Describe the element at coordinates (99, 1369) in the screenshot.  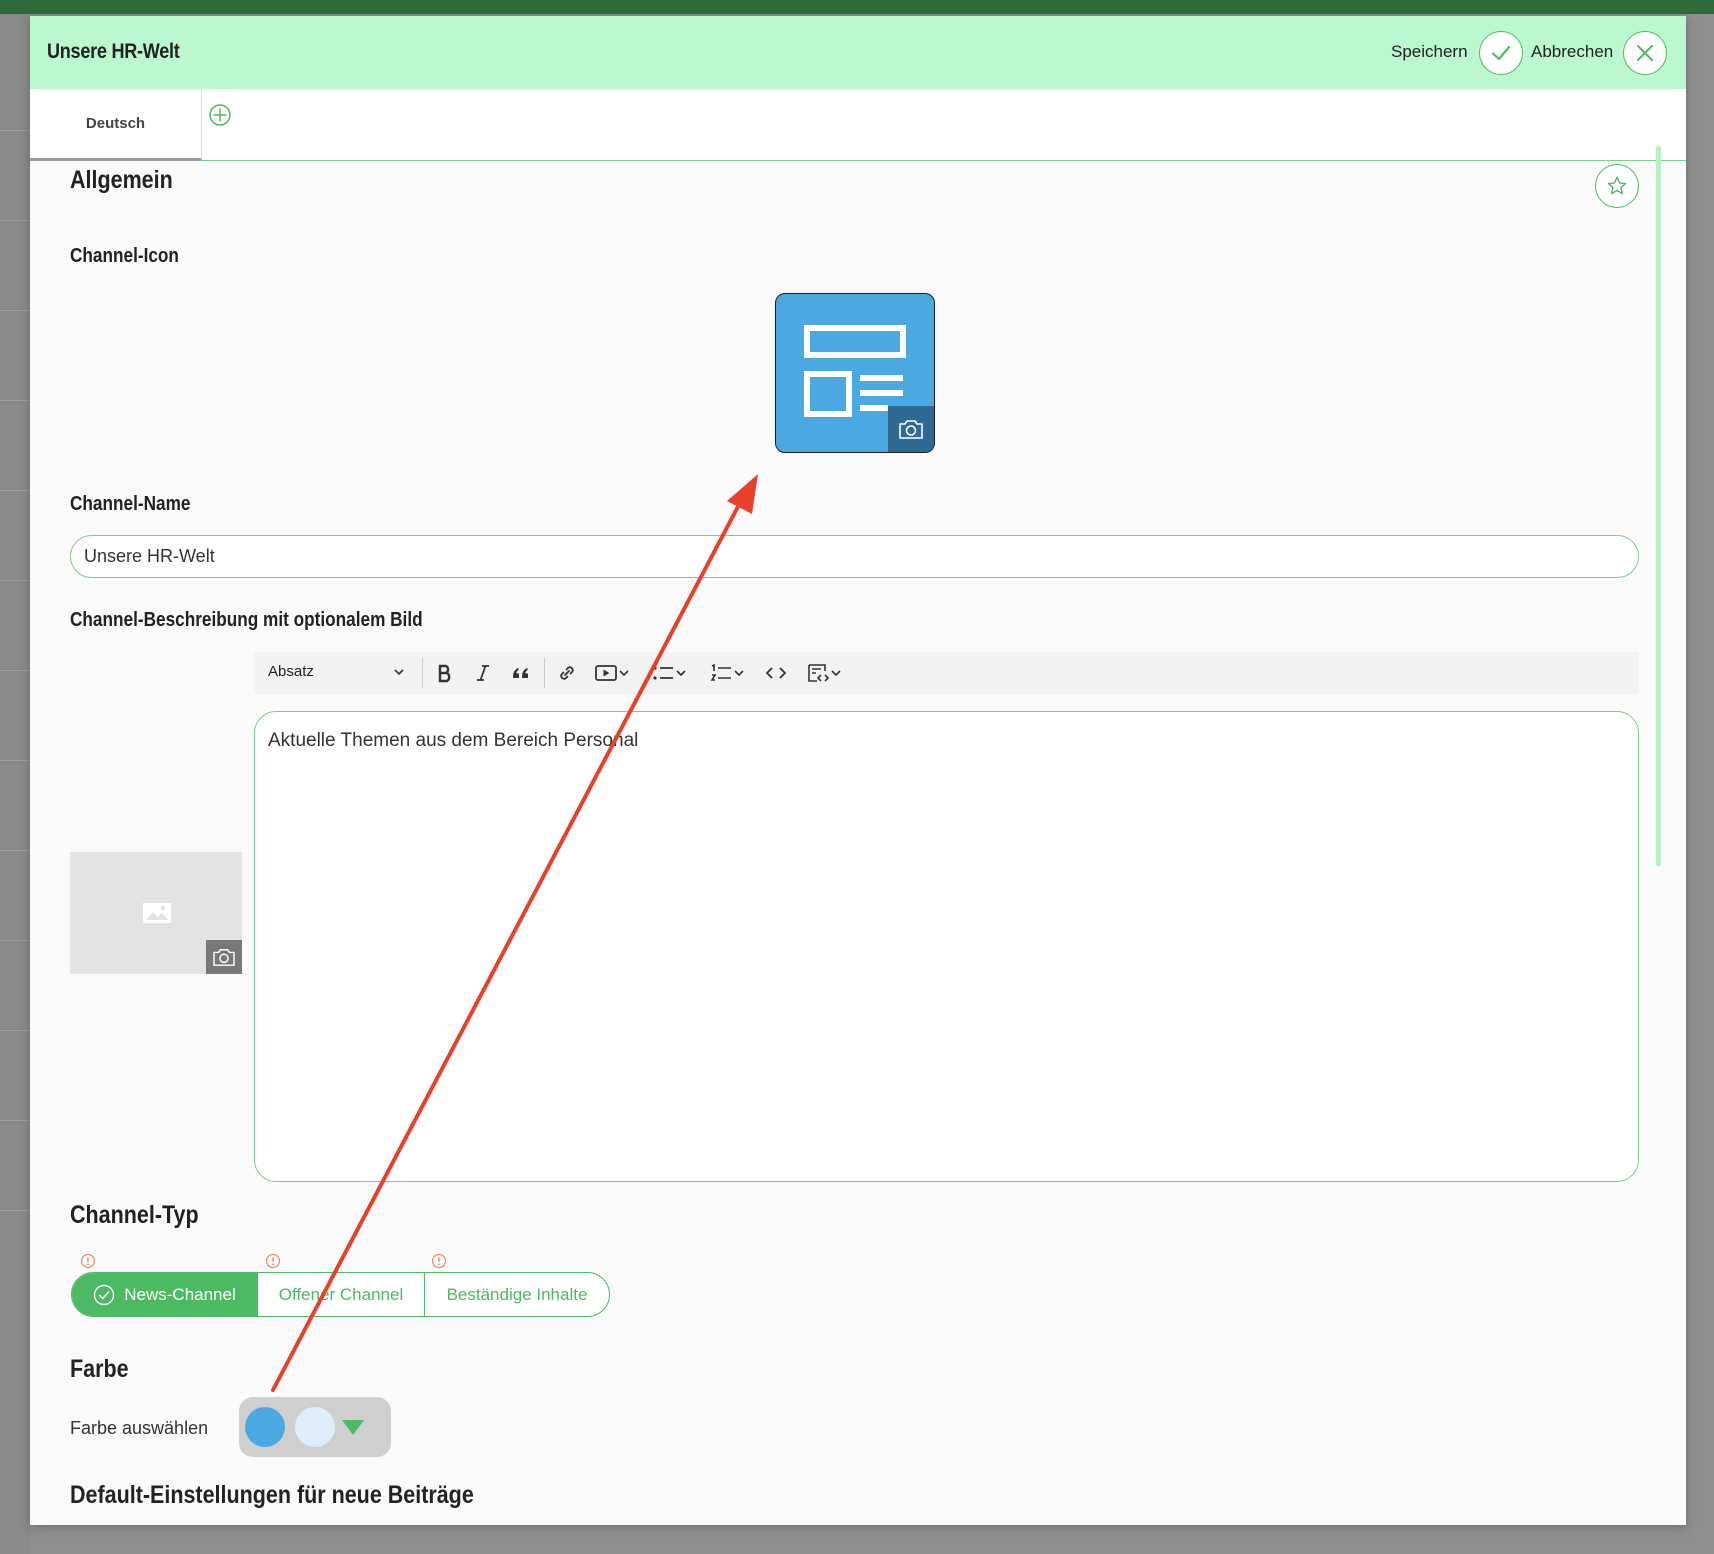
I see `color-heading: Farbe` at that location.